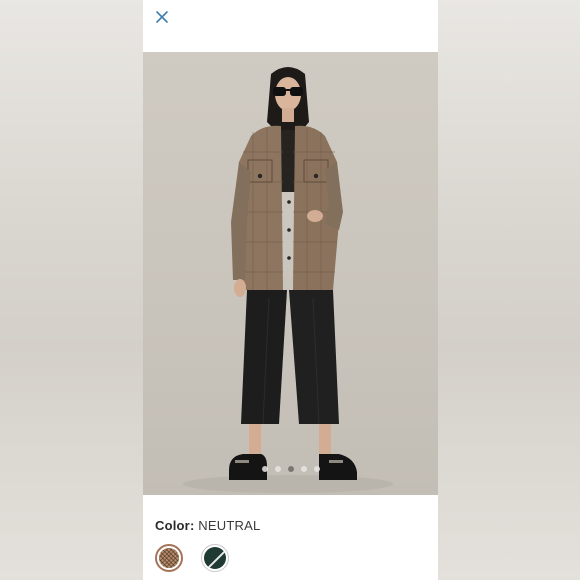  Describe the element at coordinates (175, 525) in the screenshot. I see `color-label: Color:` at that location.